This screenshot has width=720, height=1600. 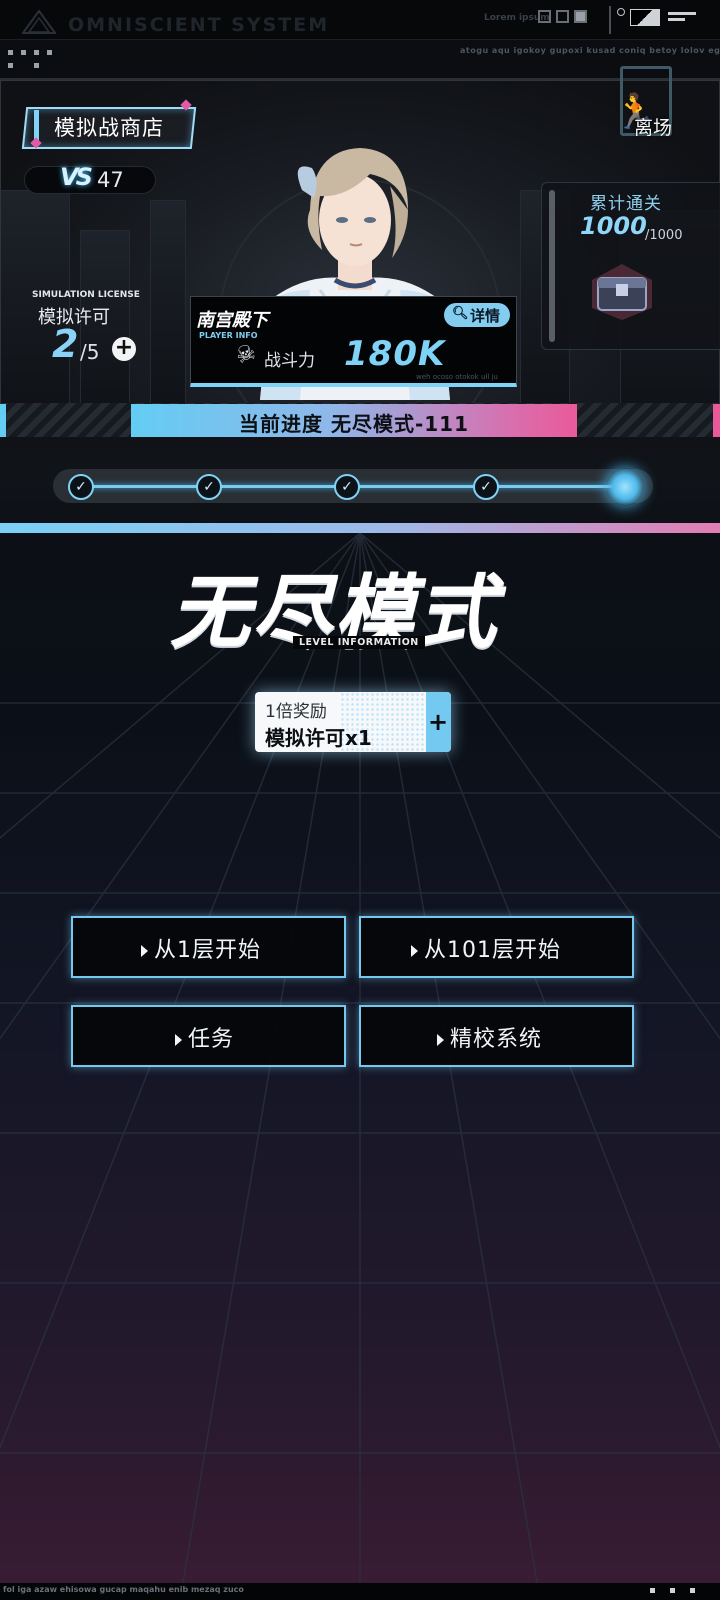 I want to click on progress-label: 当前进度 无尽模式-111, so click(x=353, y=424).